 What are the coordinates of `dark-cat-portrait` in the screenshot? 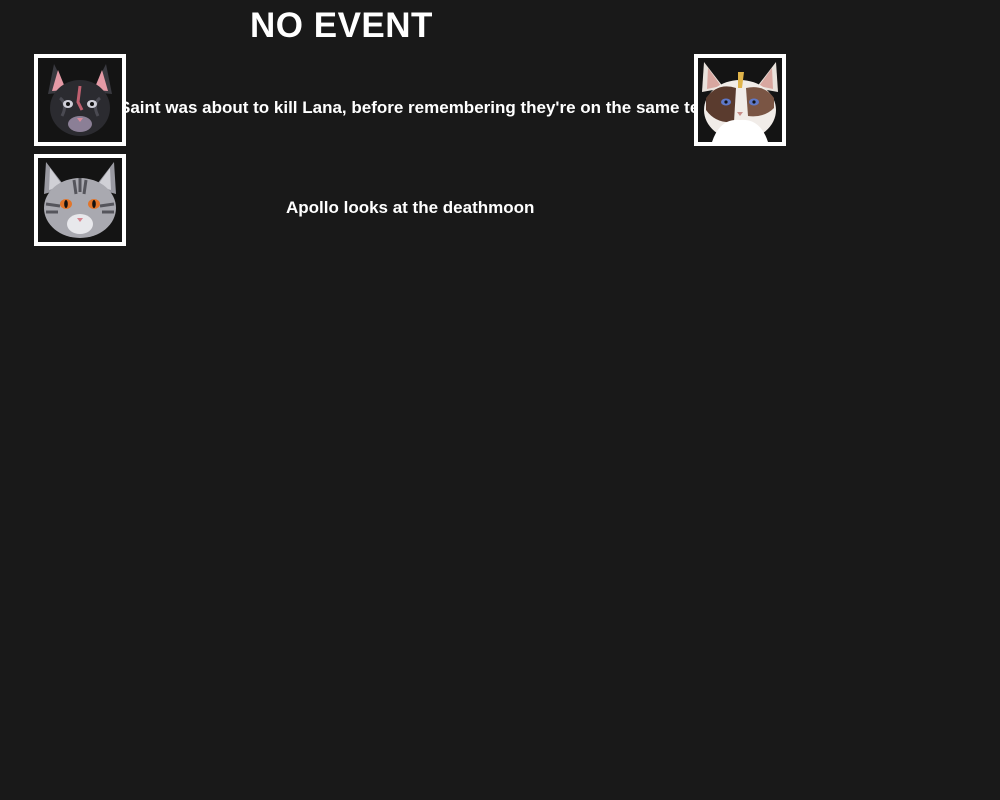 It's located at (80, 100).